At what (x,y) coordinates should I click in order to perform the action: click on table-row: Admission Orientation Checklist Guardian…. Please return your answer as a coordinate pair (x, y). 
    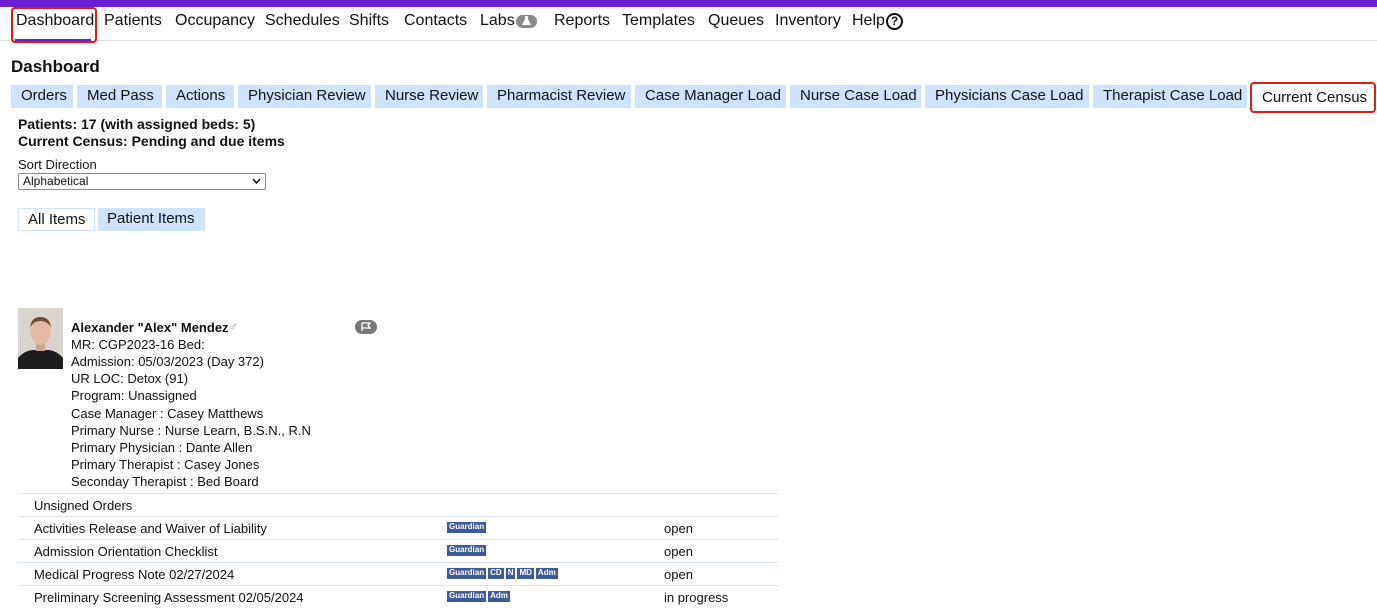
    Looking at the image, I should click on (398, 550).